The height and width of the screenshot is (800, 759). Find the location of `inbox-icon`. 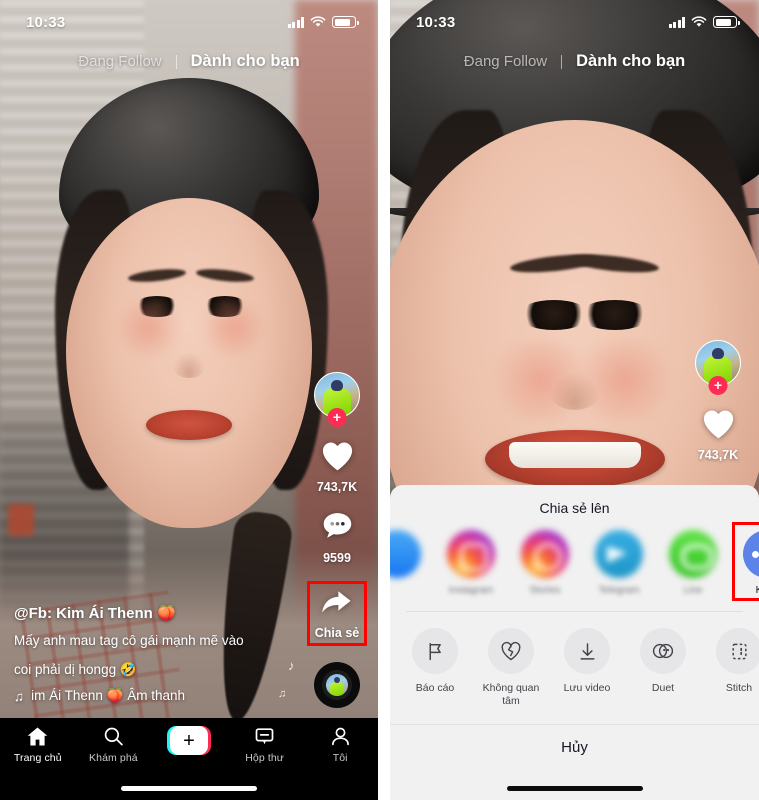

inbox-icon is located at coordinates (264, 736).